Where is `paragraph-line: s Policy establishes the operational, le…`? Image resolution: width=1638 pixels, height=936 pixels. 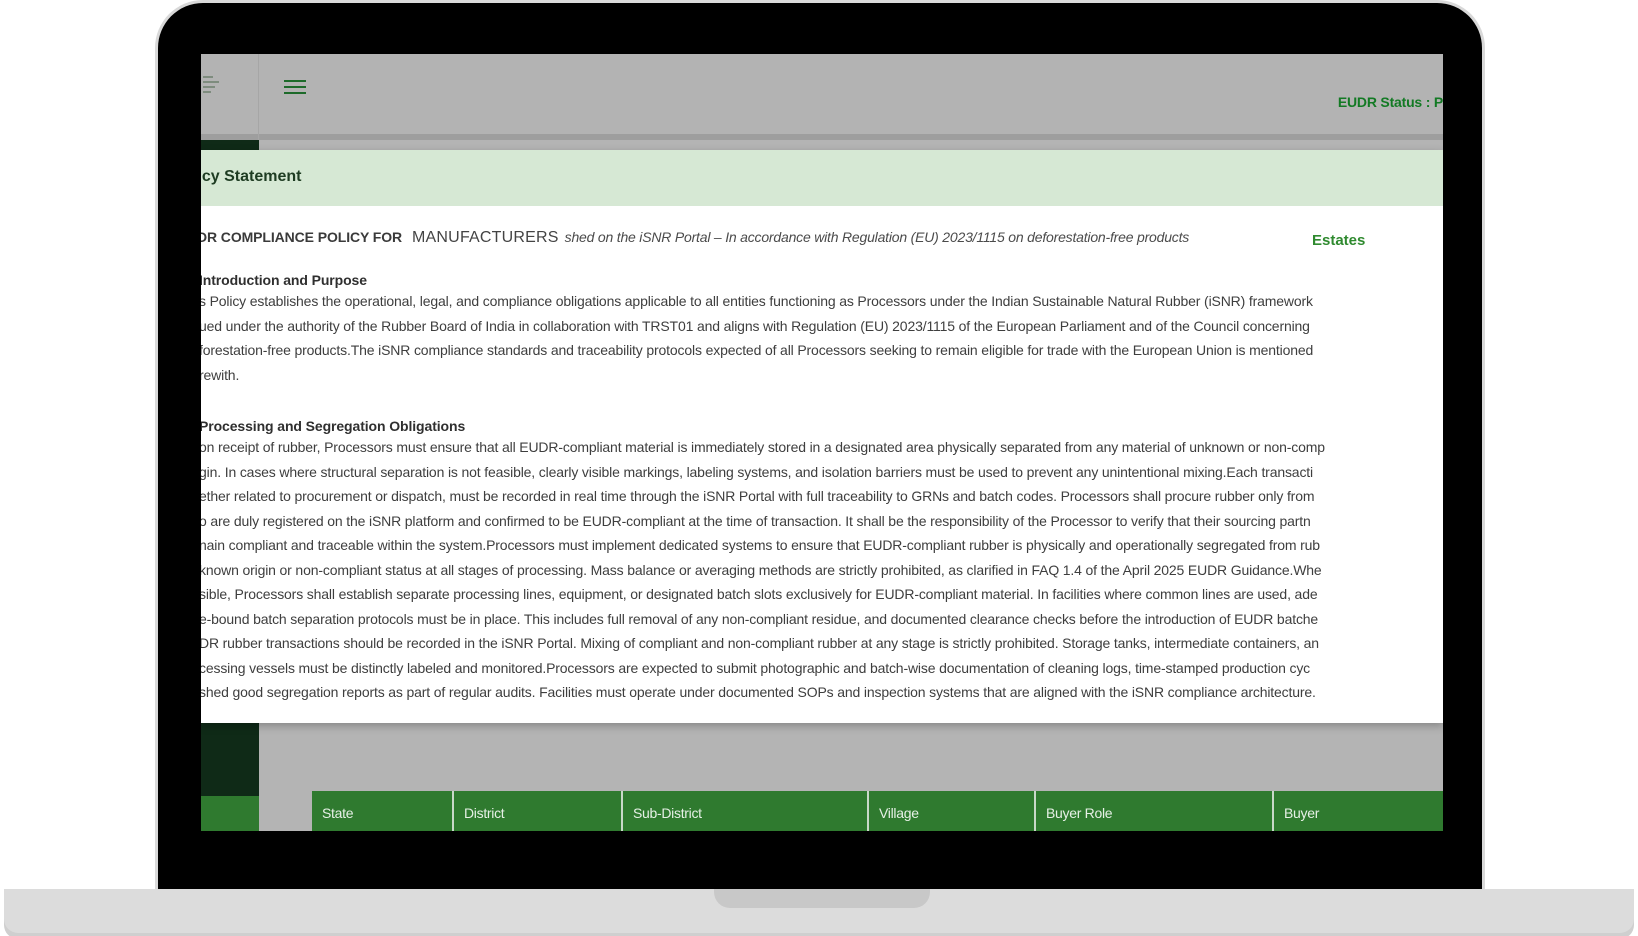 paragraph-line: s Policy establishes the operational, le… is located at coordinates (757, 301).